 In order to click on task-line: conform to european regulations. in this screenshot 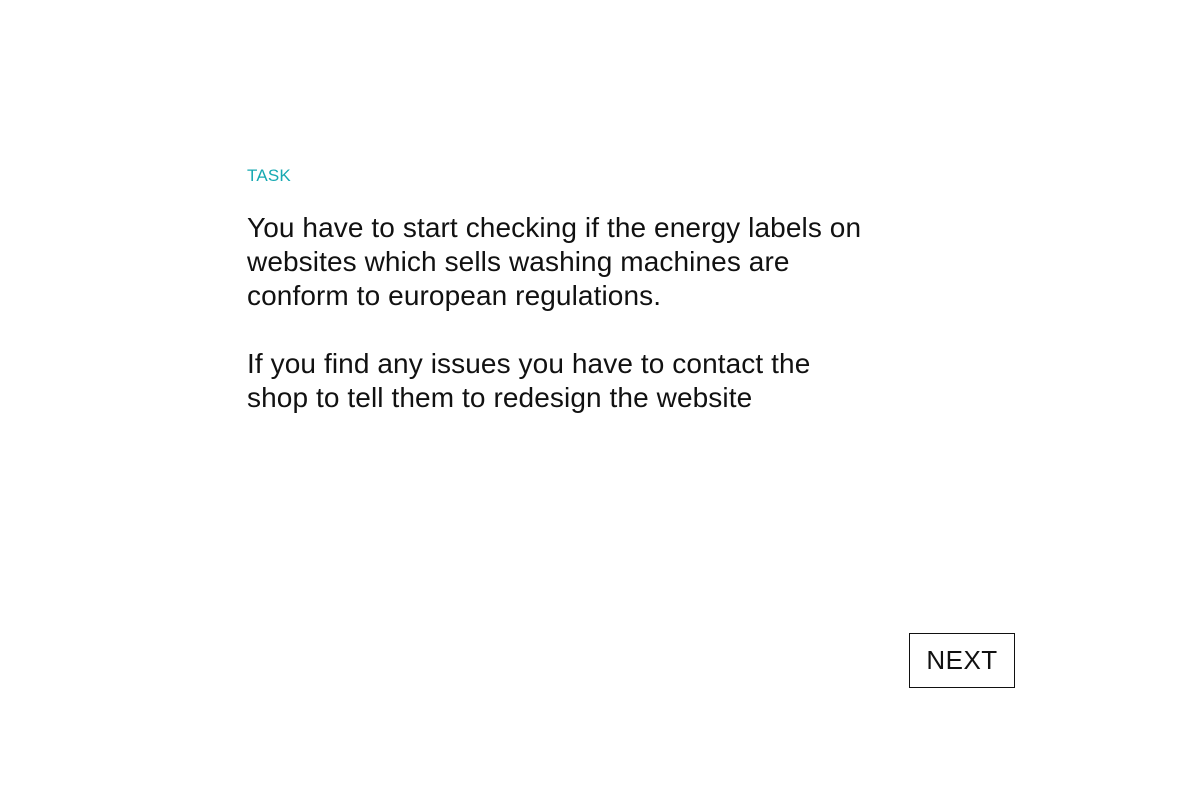, I will do `click(454, 295)`.